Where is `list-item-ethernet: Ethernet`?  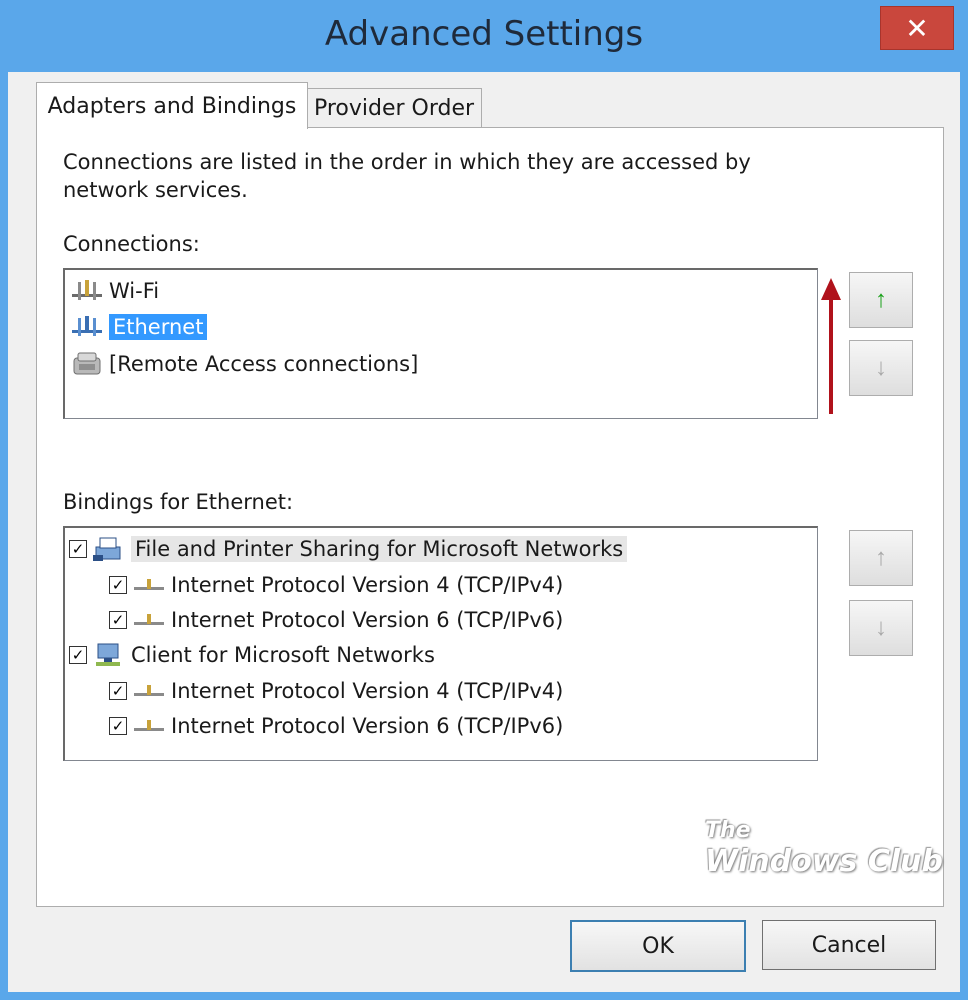 list-item-ethernet: Ethernet is located at coordinates (138, 327).